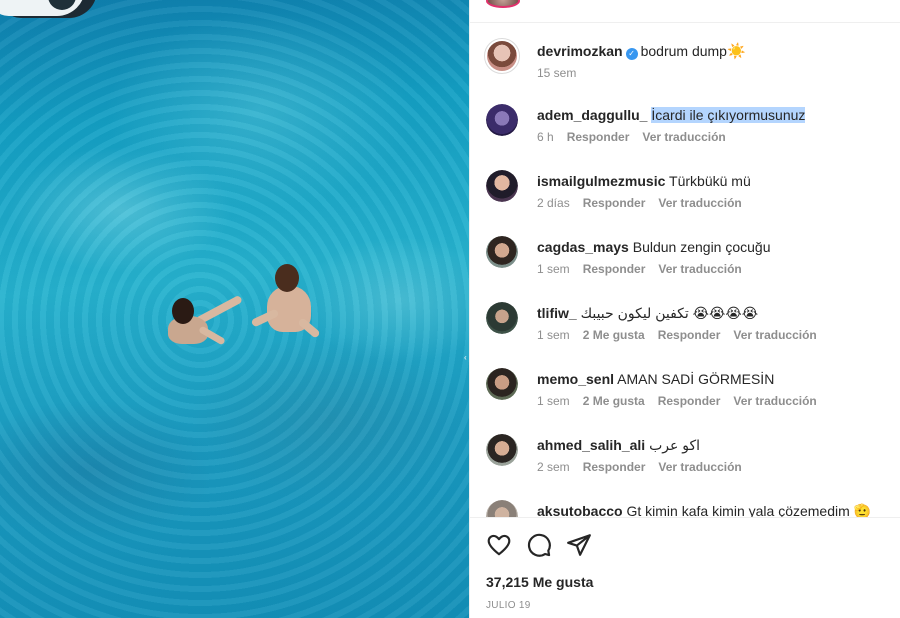 The image size is (900, 618). What do you see at coordinates (710, 181) in the screenshot?
I see `comment-text: Türkbükü mü` at bounding box center [710, 181].